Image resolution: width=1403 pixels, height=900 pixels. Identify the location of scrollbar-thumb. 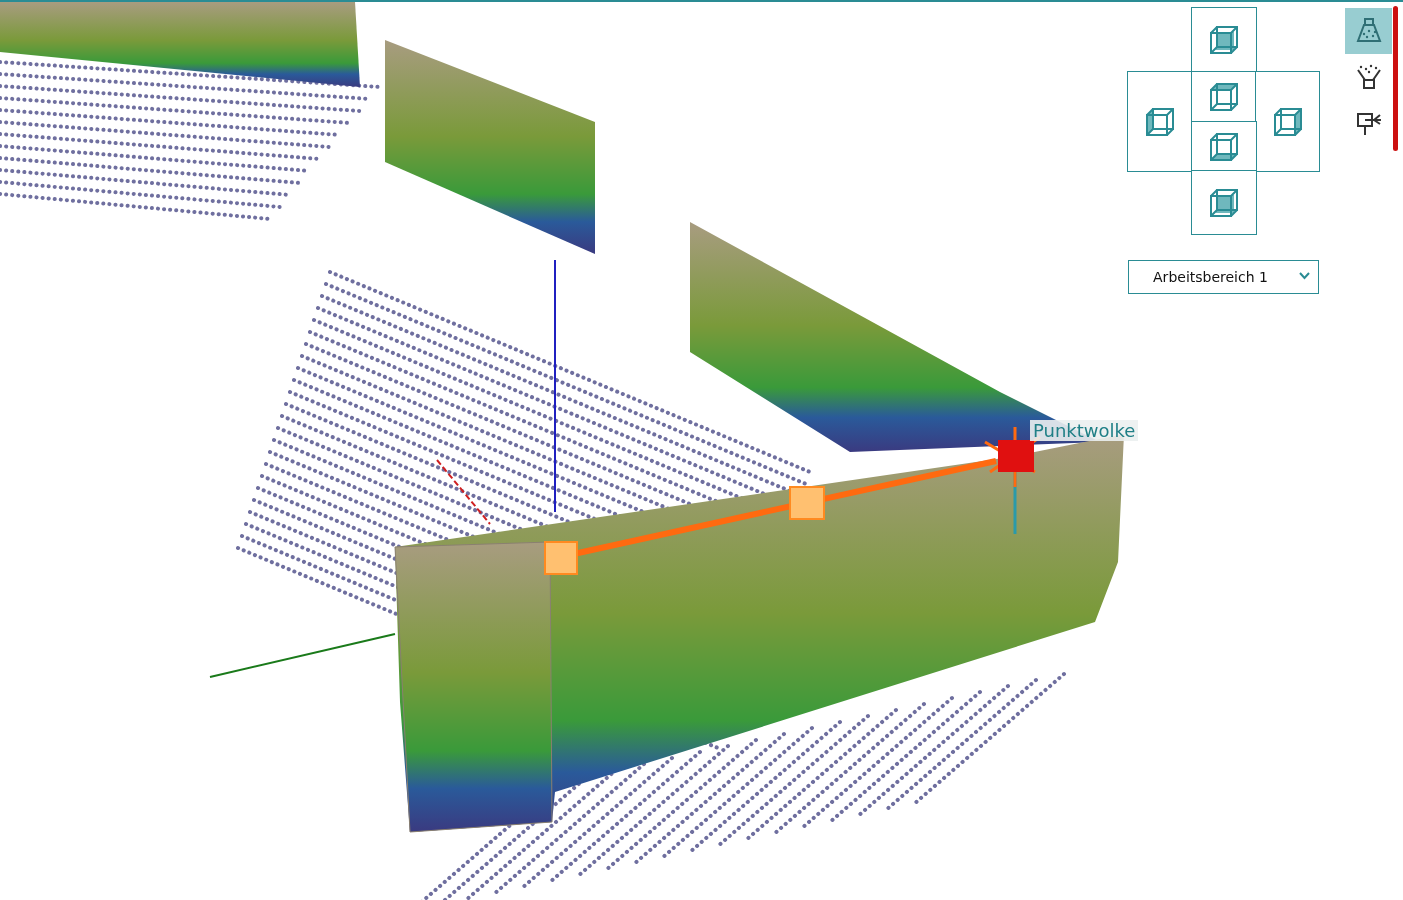
(1395, 78).